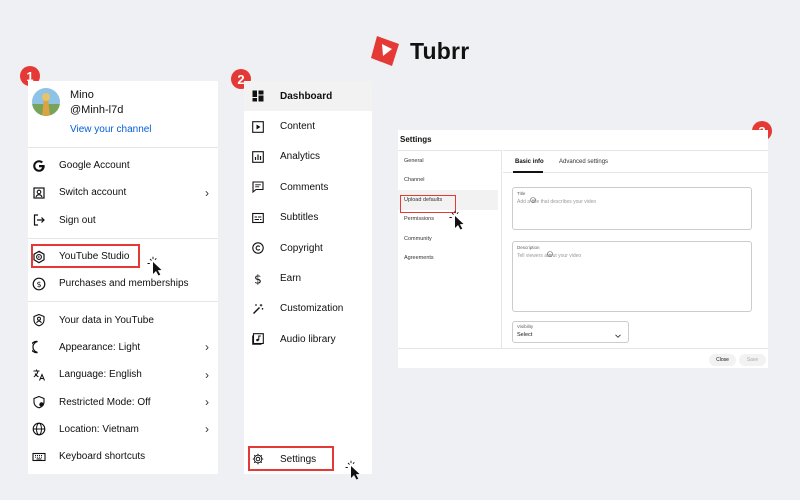 This screenshot has width=800, height=500. What do you see at coordinates (82, 95) in the screenshot?
I see `profile-name: Mino` at bounding box center [82, 95].